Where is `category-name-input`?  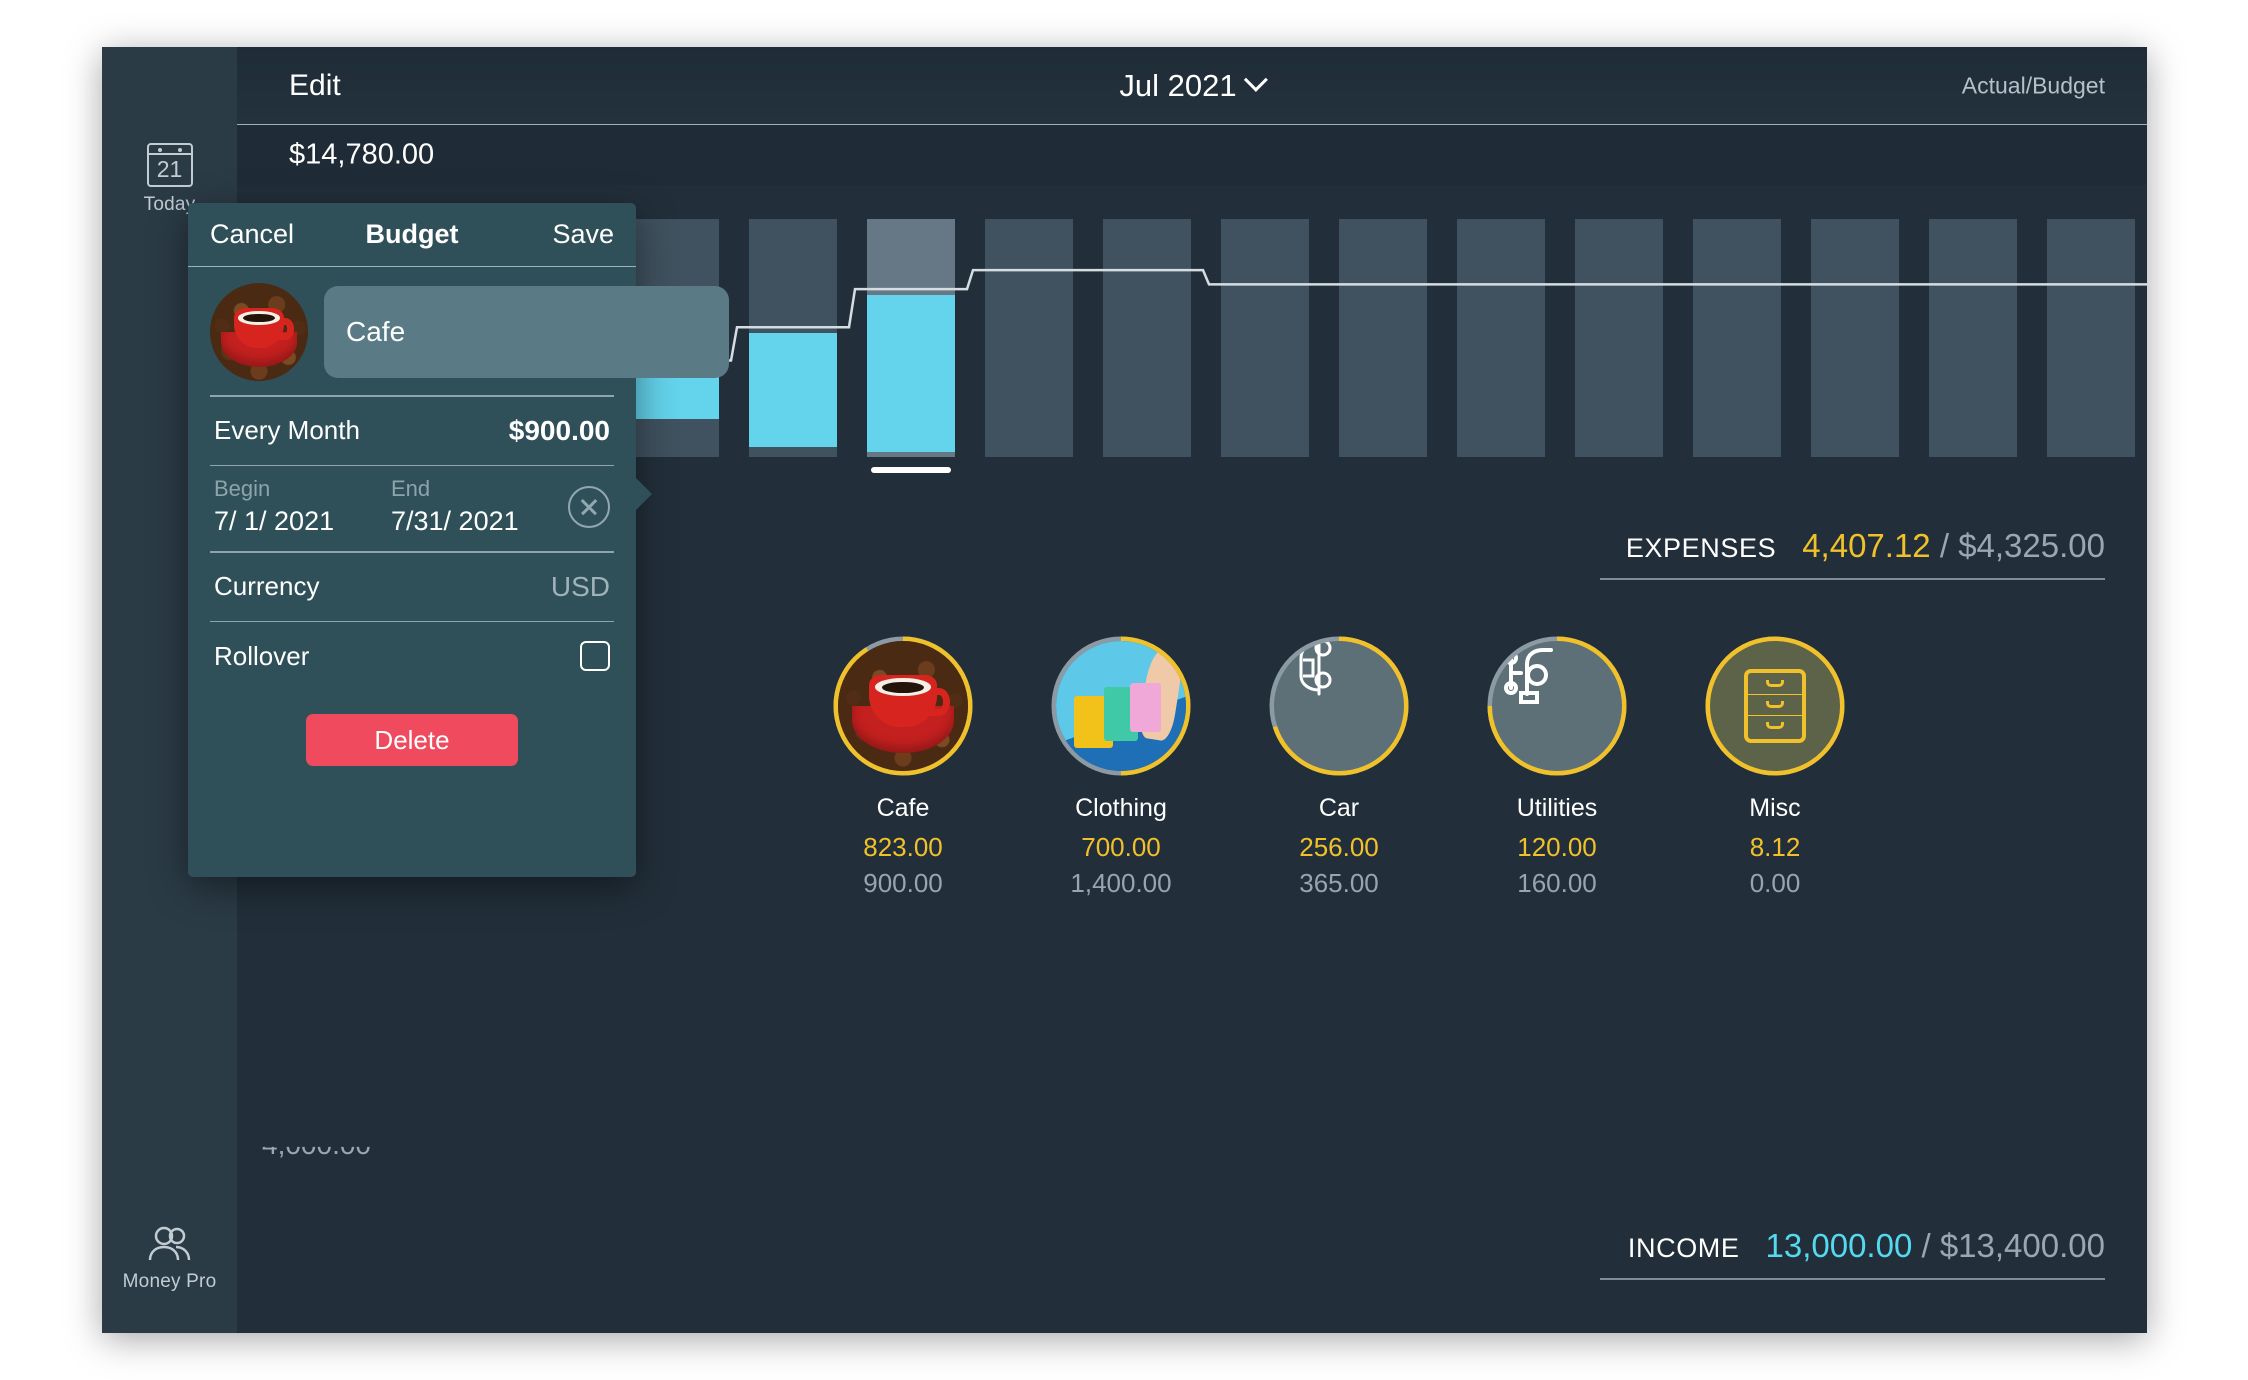
category-name-input is located at coordinates (526, 332).